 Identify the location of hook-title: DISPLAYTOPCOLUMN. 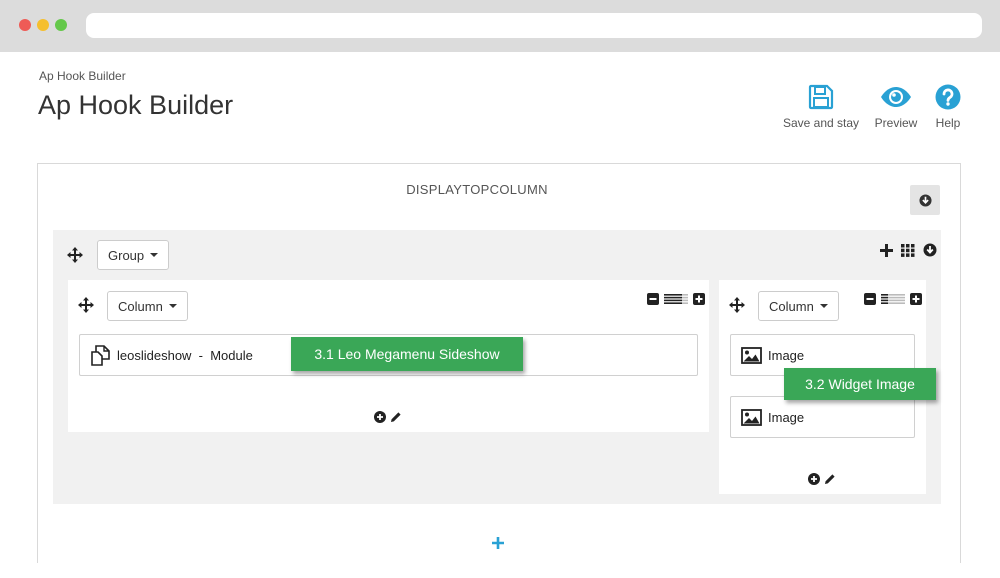
(477, 189).